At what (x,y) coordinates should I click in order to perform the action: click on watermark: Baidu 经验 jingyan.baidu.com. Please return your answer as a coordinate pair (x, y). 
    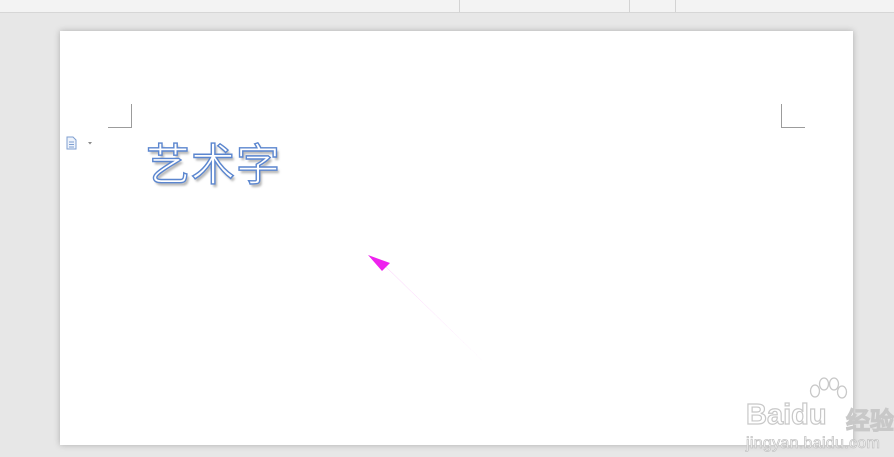
    Looking at the image, I should click on (819, 417).